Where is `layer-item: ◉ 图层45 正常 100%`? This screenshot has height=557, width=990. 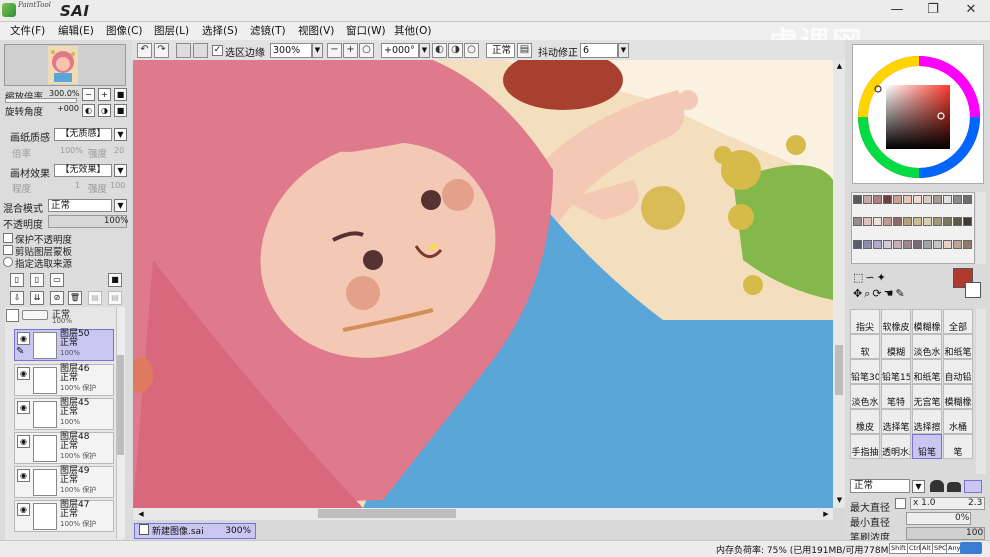
layer-item: ◉ 图层45 正常 100% is located at coordinates (64, 414).